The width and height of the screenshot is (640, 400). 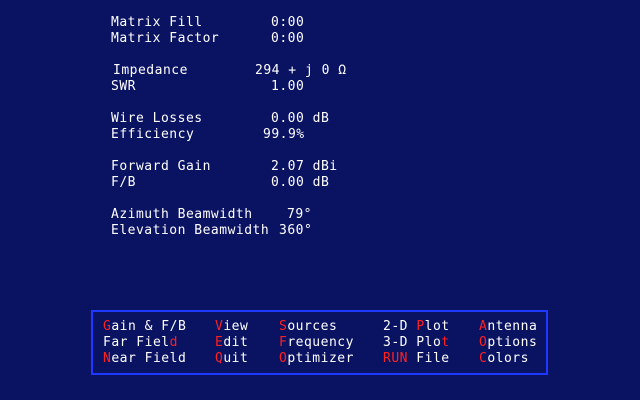 I want to click on wire-losses-value: 0.00 dB, so click(x=300, y=118).